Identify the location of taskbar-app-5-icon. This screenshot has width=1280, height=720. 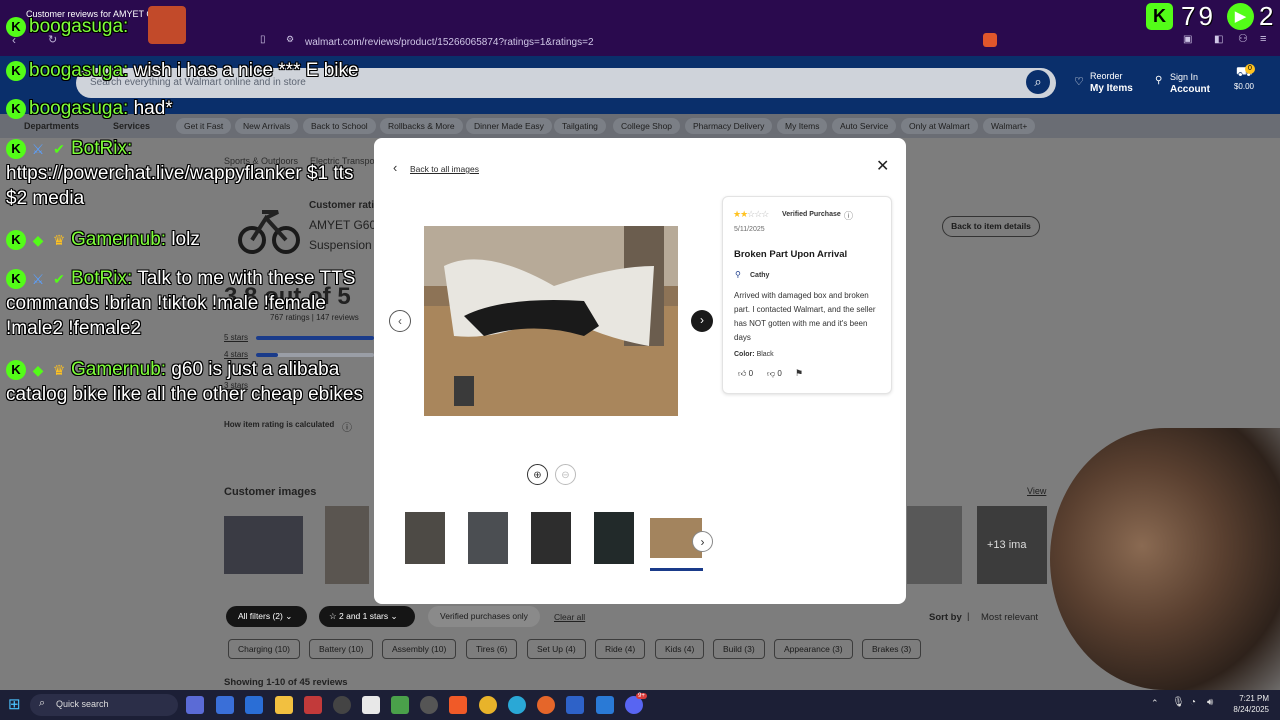
(313, 705).